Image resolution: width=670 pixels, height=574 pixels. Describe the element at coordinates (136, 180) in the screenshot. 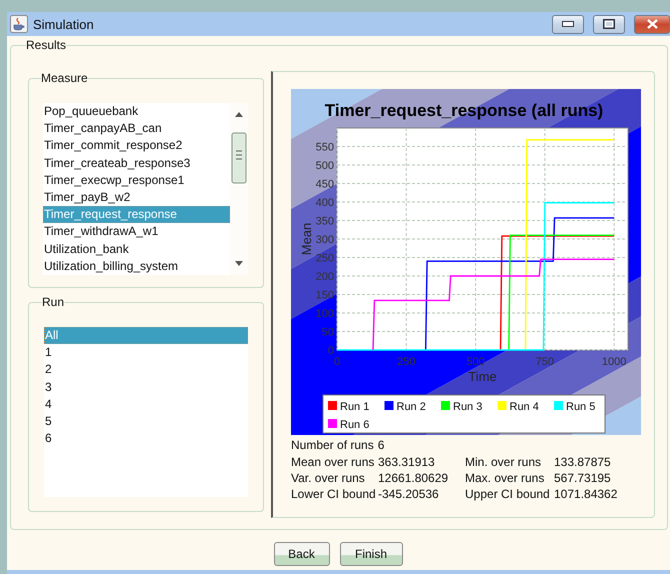

I see `list-item: Timer_execwp_response1` at that location.